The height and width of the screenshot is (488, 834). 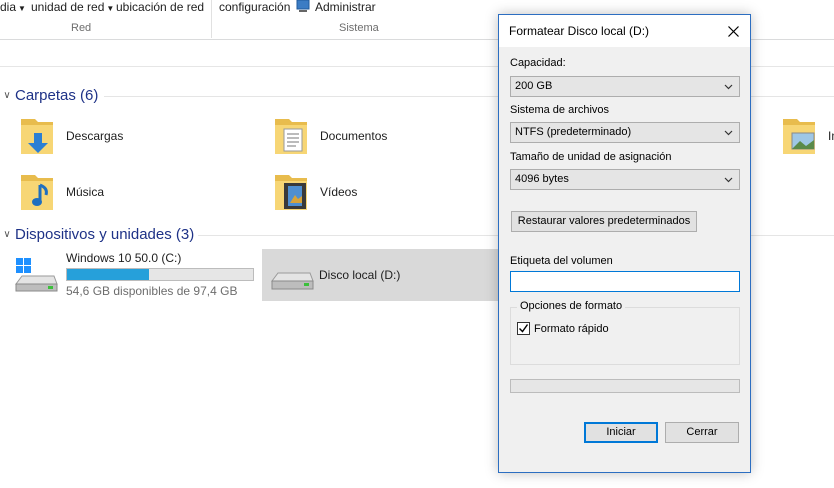 What do you see at coordinates (831, 136) in the screenshot?
I see `folder-label: Im` at bounding box center [831, 136].